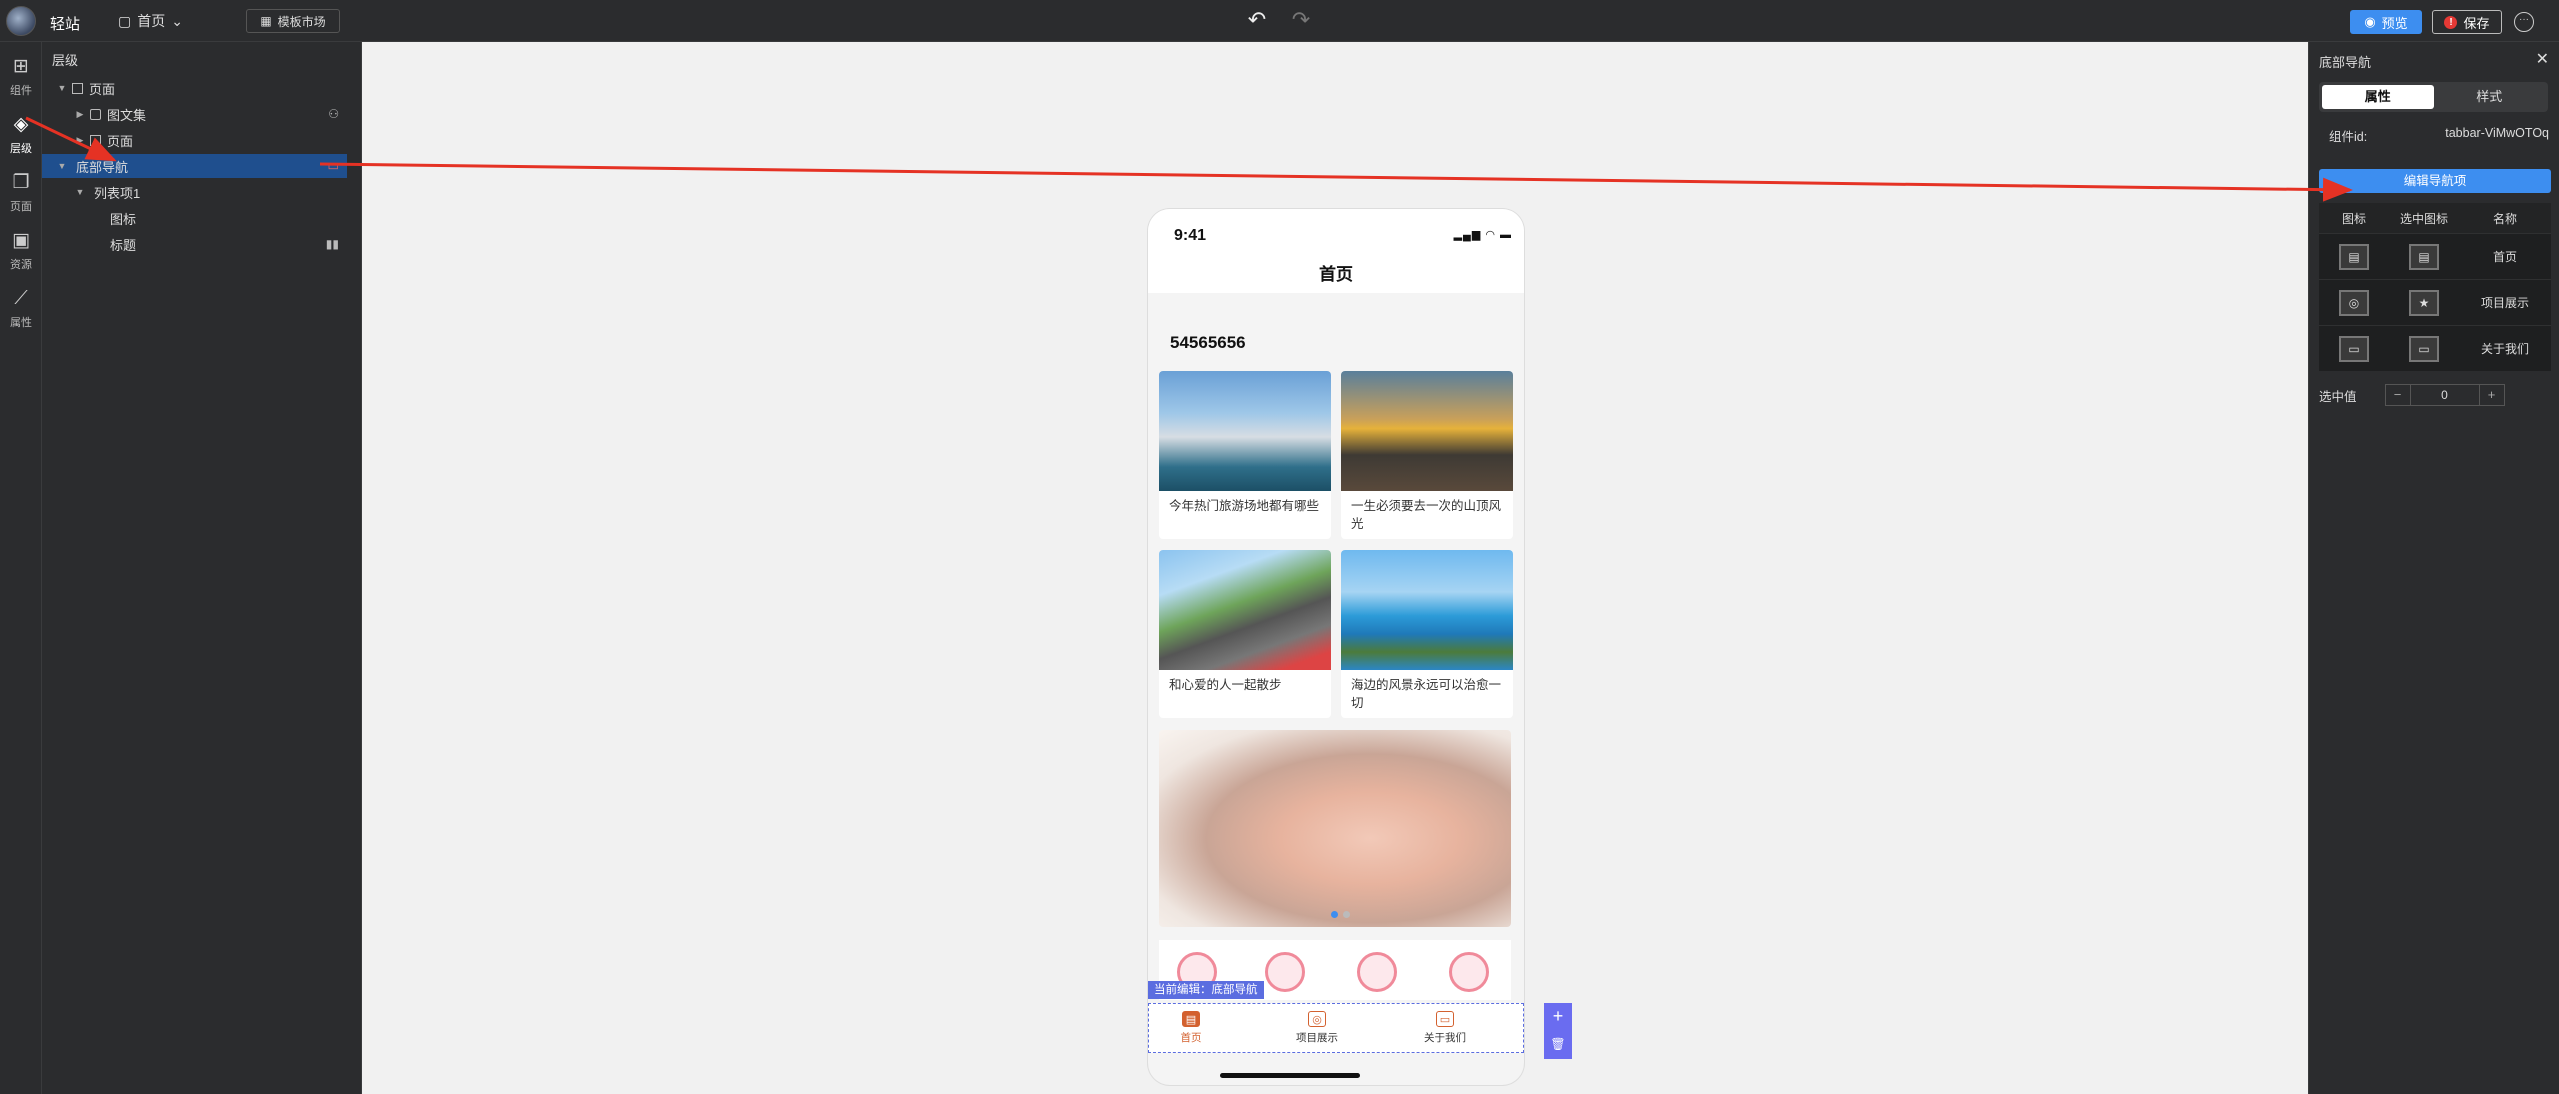 This screenshot has width=2559, height=1094. What do you see at coordinates (21, 207) in the screenshot?
I see `rail-item-label: 页面` at bounding box center [21, 207].